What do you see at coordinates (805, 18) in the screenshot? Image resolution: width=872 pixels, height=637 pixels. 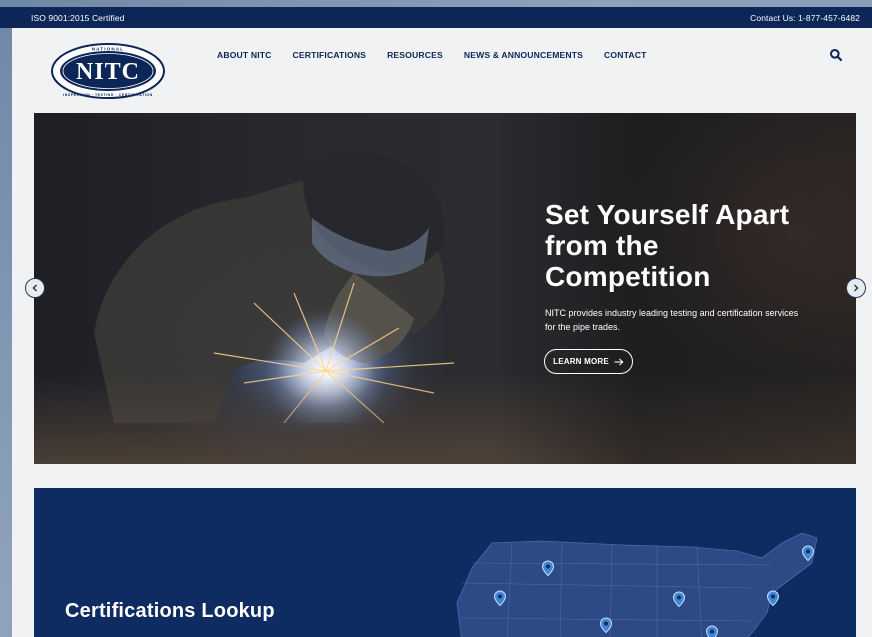 I see `contact-phone-link: Contact Us: 1-877-457-6482` at bounding box center [805, 18].